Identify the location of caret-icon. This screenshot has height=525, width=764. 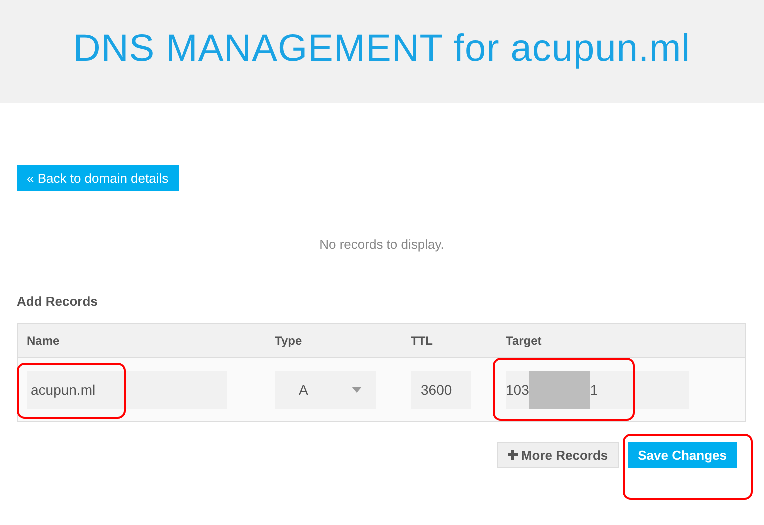
(357, 389).